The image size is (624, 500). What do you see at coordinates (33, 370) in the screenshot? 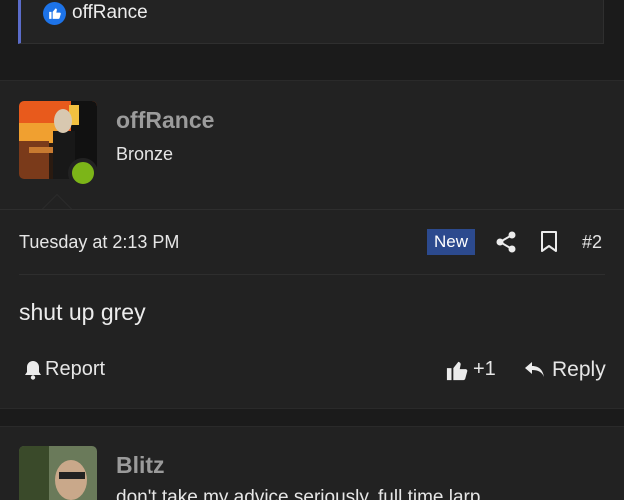
I see `bell-icon` at bounding box center [33, 370].